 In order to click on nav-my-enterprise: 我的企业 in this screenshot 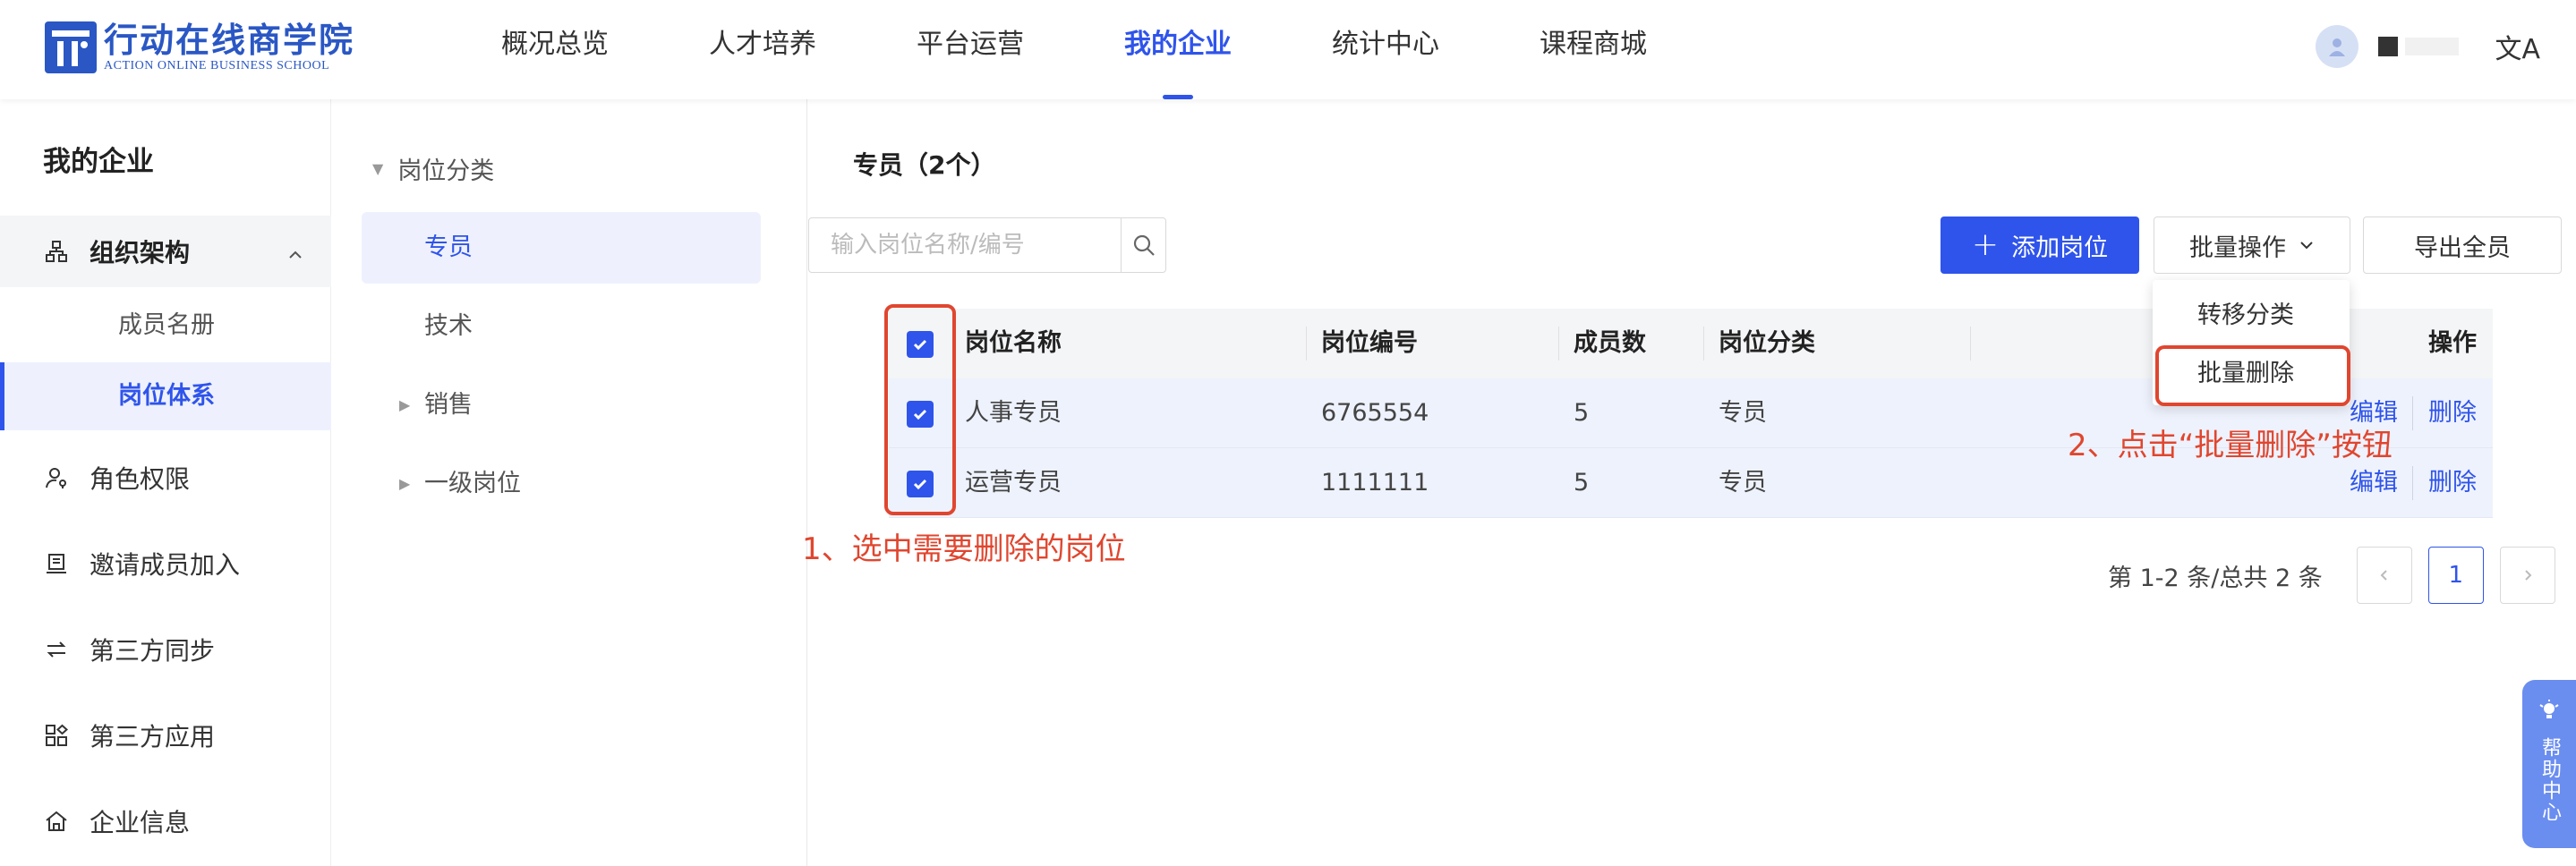, I will do `click(1178, 49)`.